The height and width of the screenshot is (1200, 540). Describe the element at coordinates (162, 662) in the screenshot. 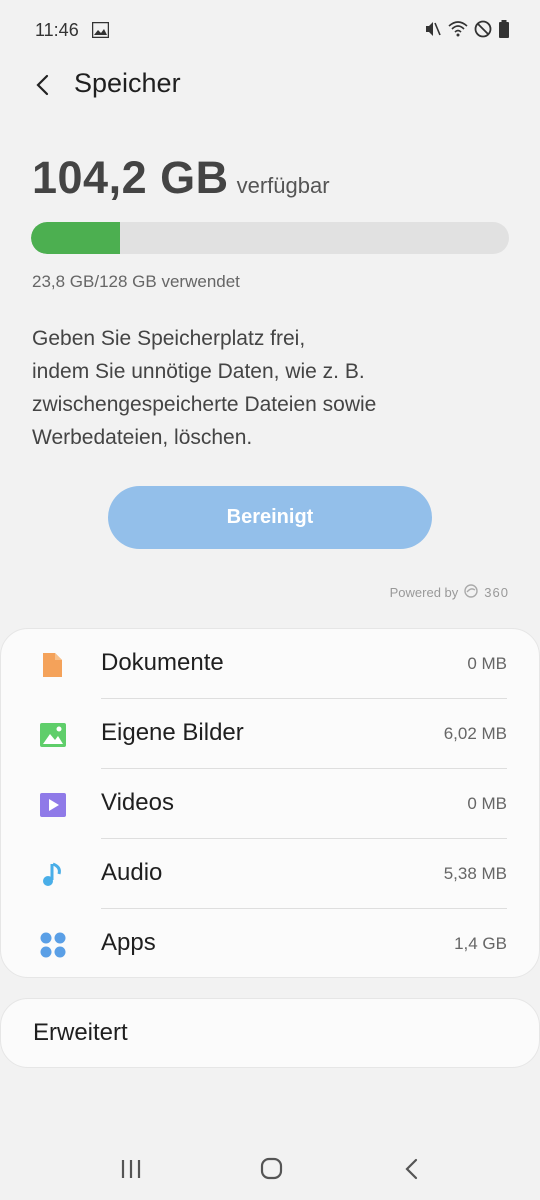

I see `category-label: Dokumente` at that location.